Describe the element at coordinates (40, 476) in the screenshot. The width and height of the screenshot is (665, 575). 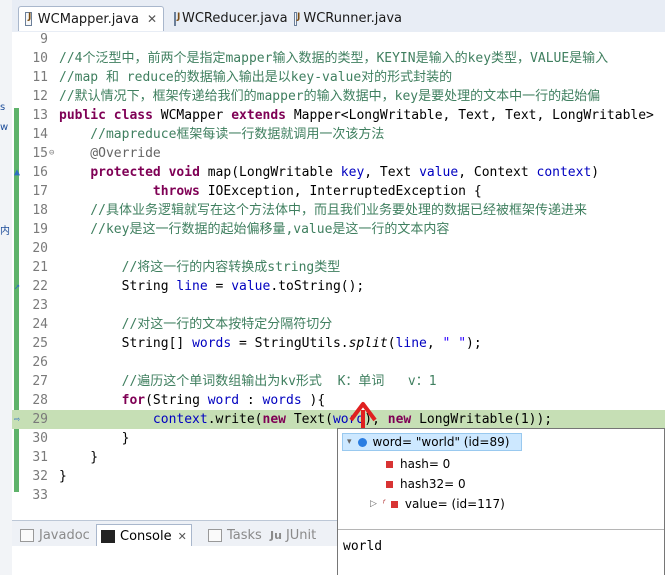
I see `line-number: 32` at that location.